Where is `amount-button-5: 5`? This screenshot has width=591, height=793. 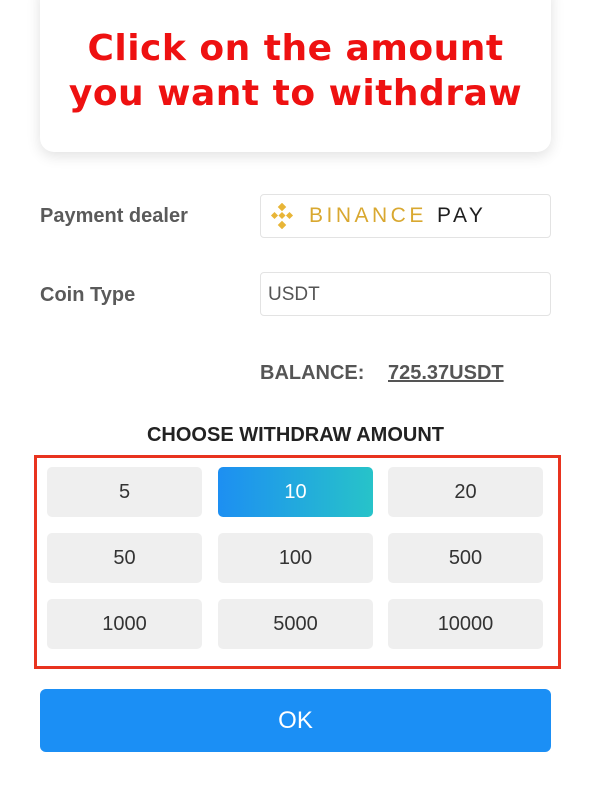
amount-button-5: 5 is located at coordinates (124, 492).